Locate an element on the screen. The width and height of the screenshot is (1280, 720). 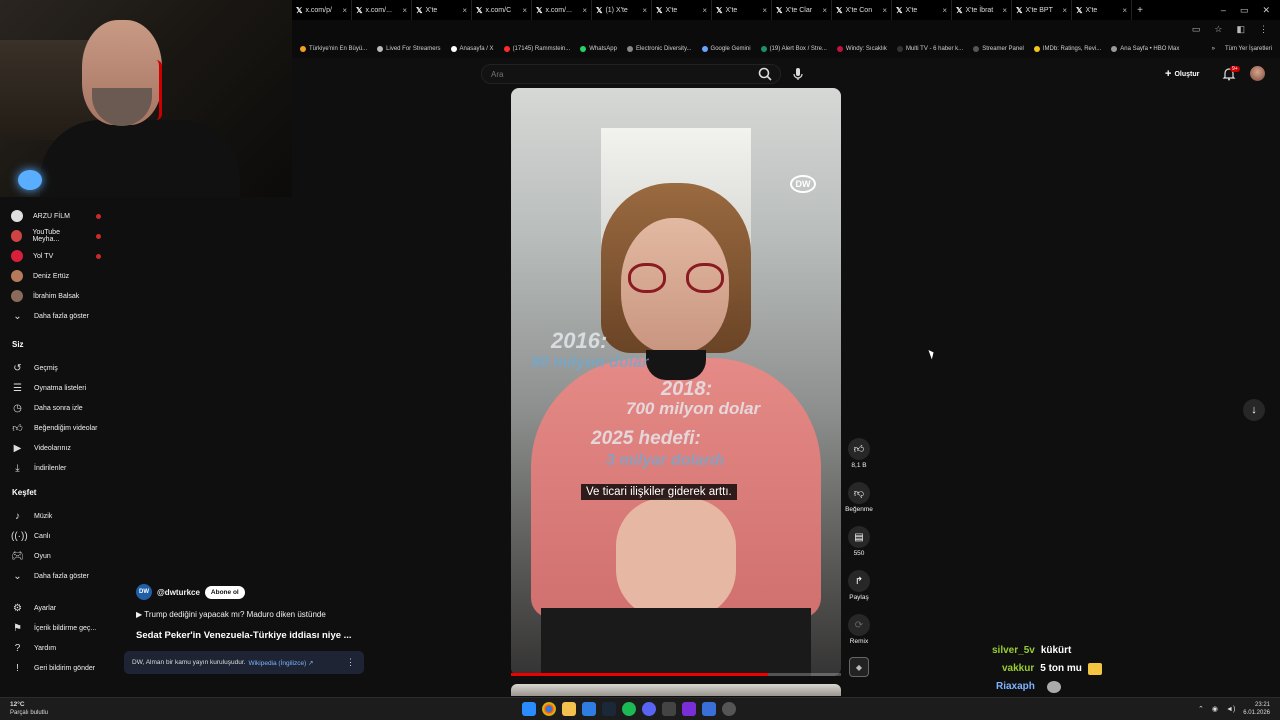
chrome-icon is located at coordinates (549, 709).